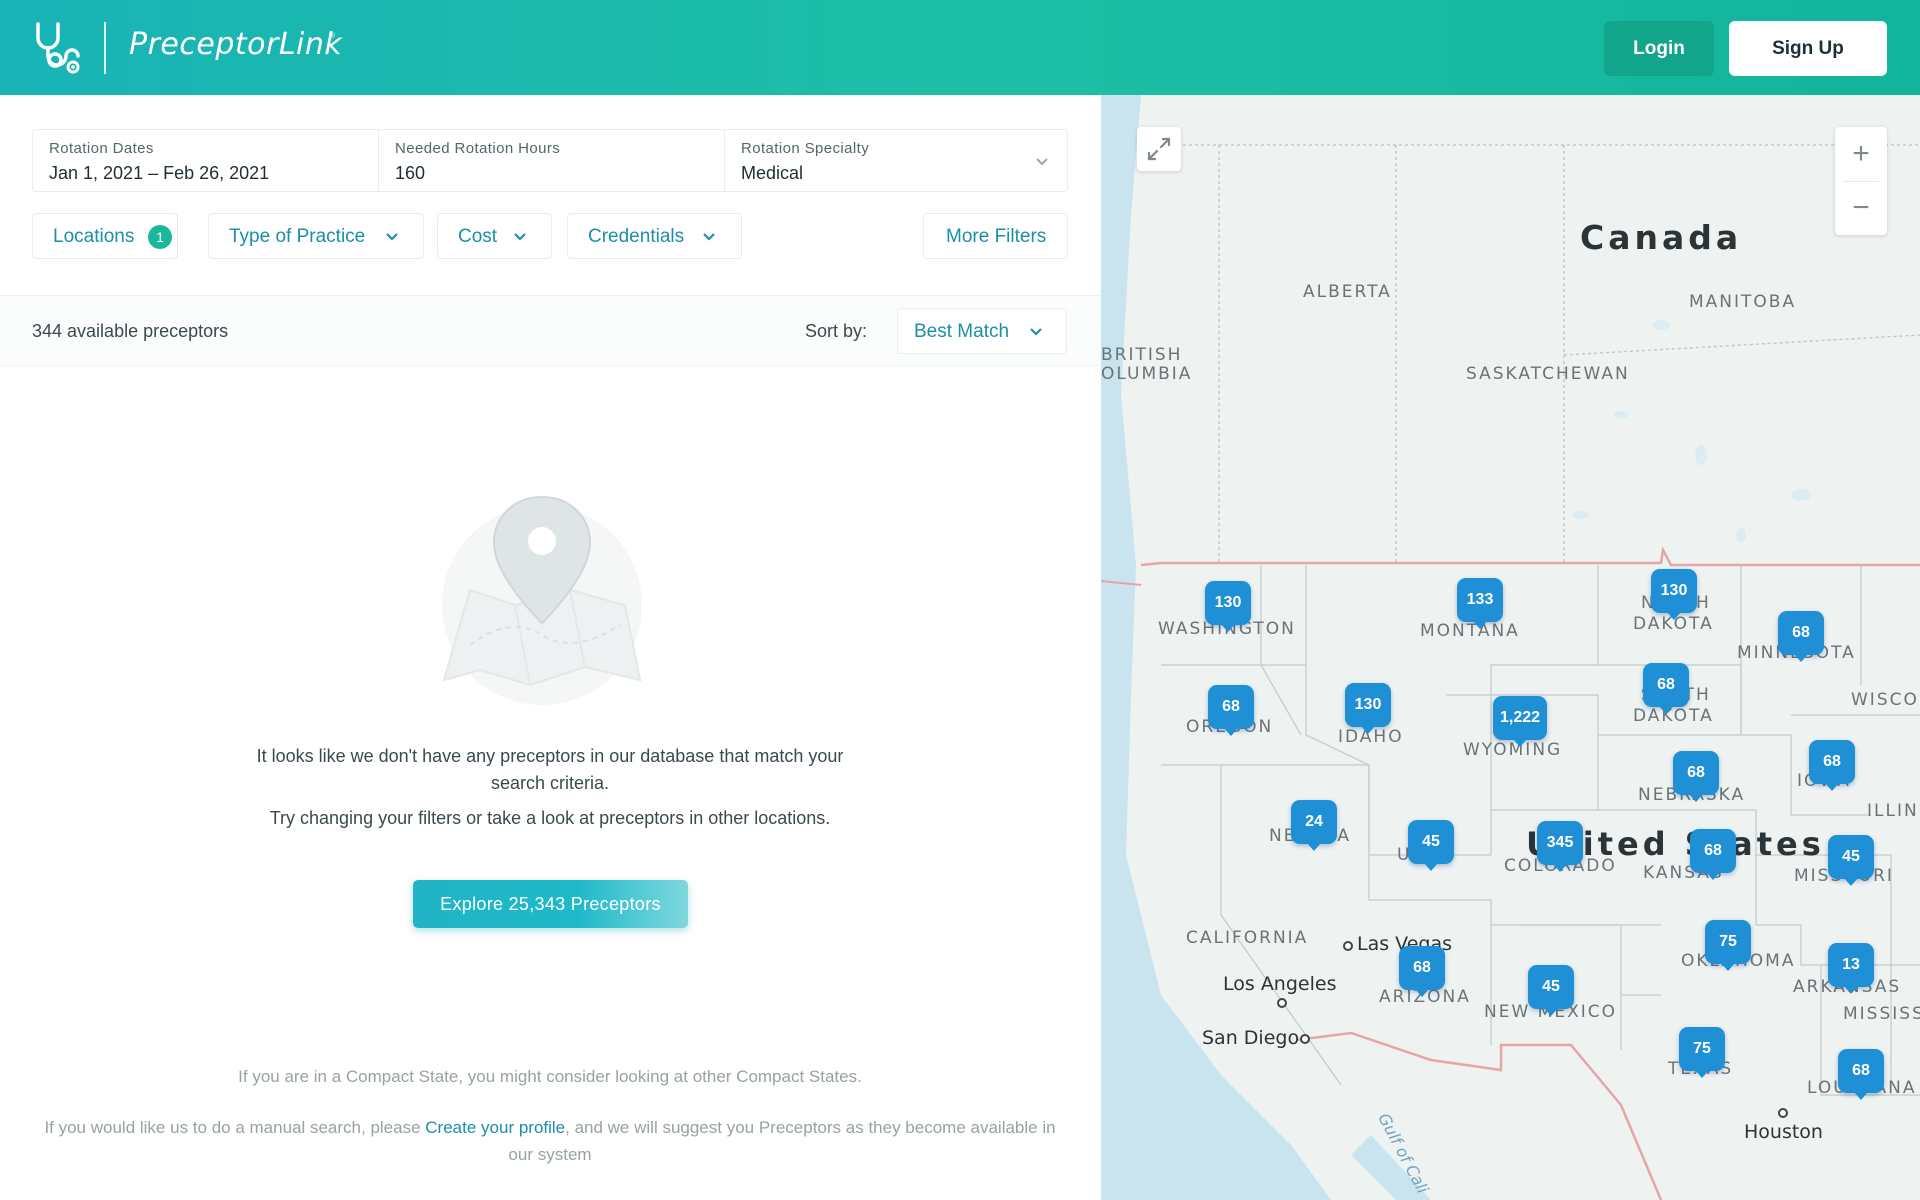 This screenshot has width=1920, height=1200. Describe the element at coordinates (478, 148) in the screenshot. I see `rotation-hours-label: Needed Rotation Hours` at that location.